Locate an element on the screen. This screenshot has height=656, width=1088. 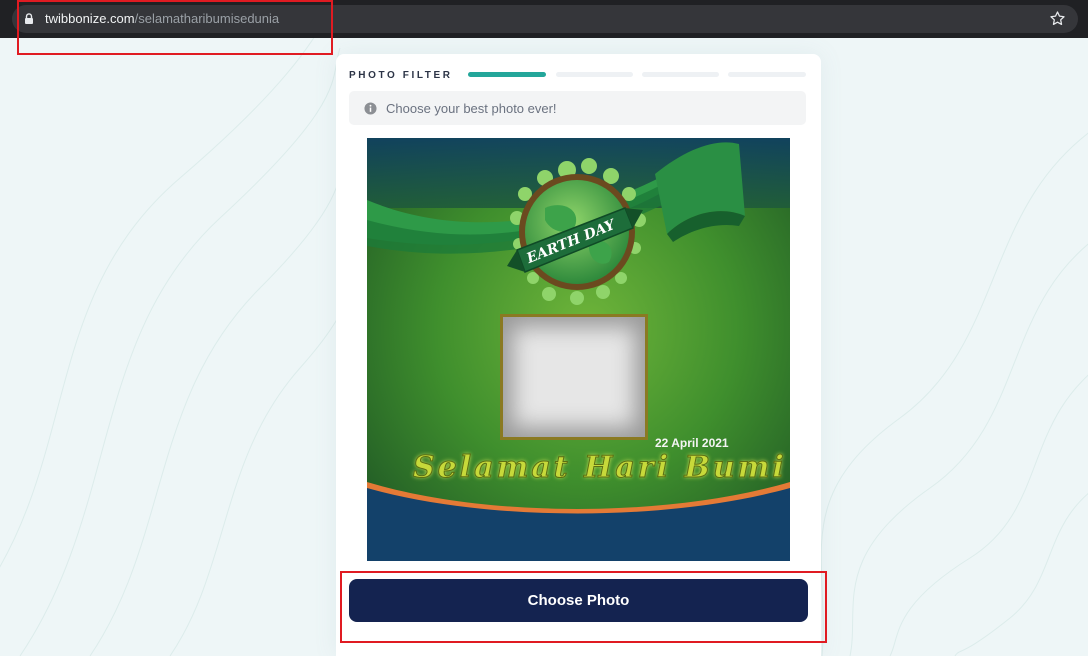
photo-placeholder is located at coordinates (574, 377).